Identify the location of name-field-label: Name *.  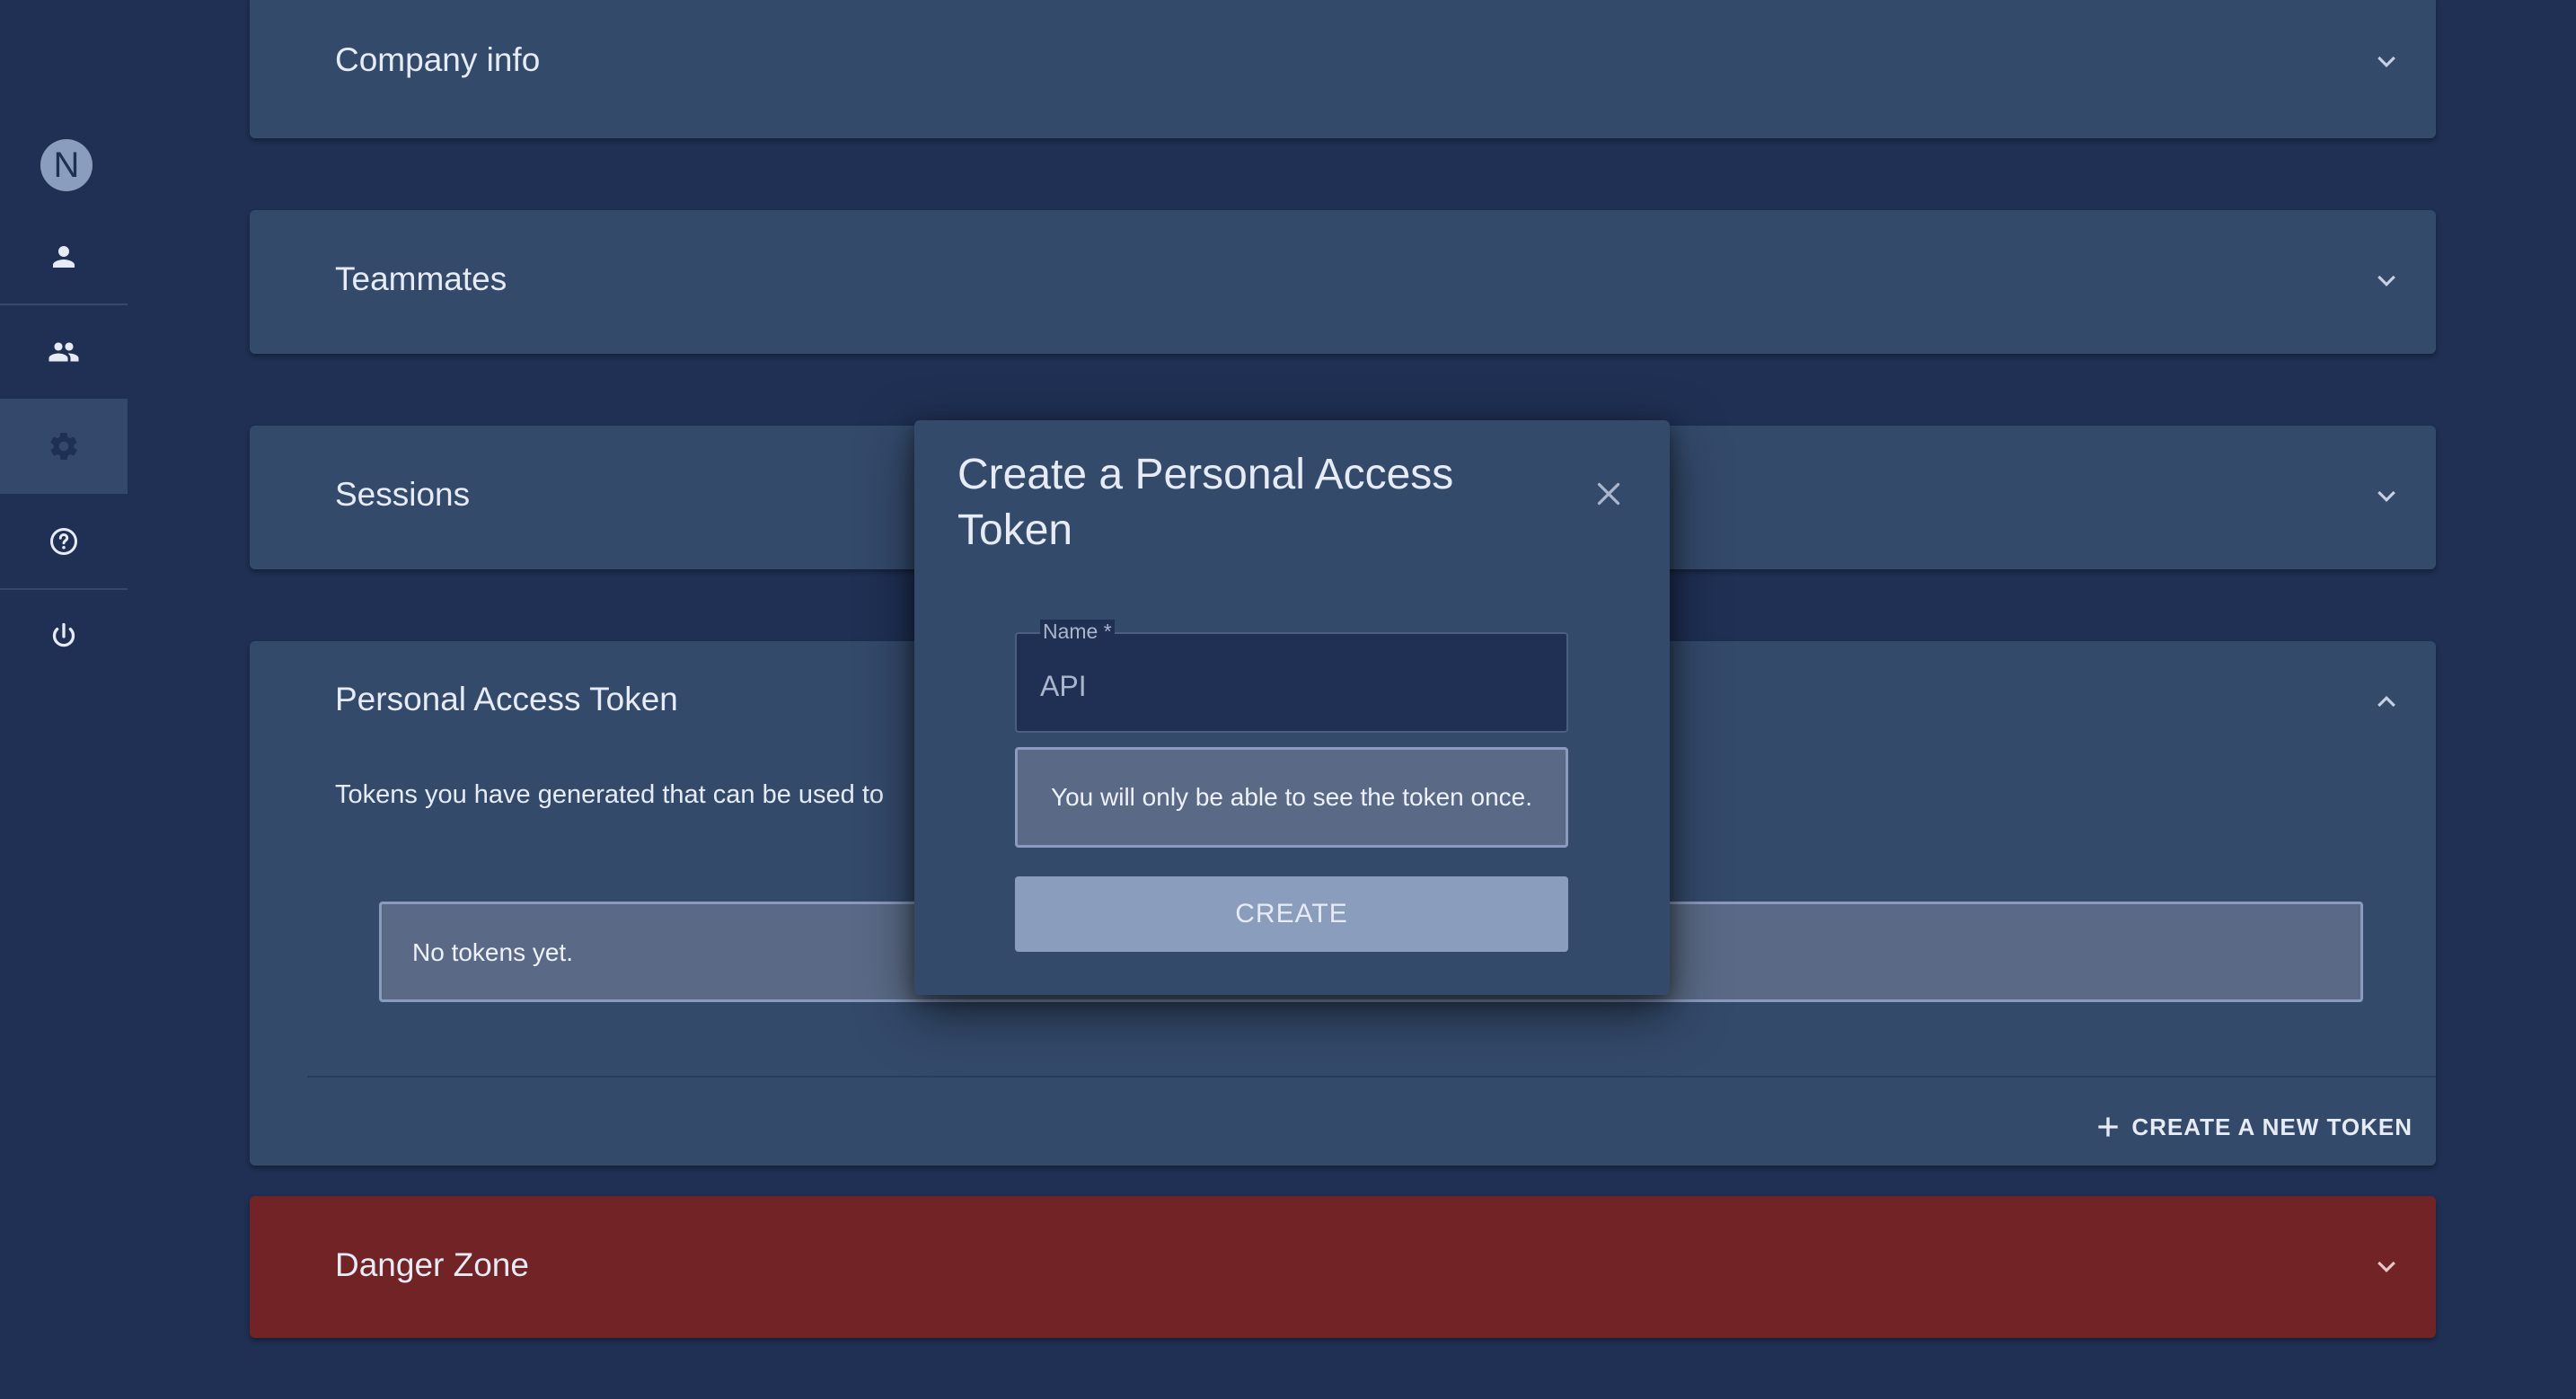
(1077, 632).